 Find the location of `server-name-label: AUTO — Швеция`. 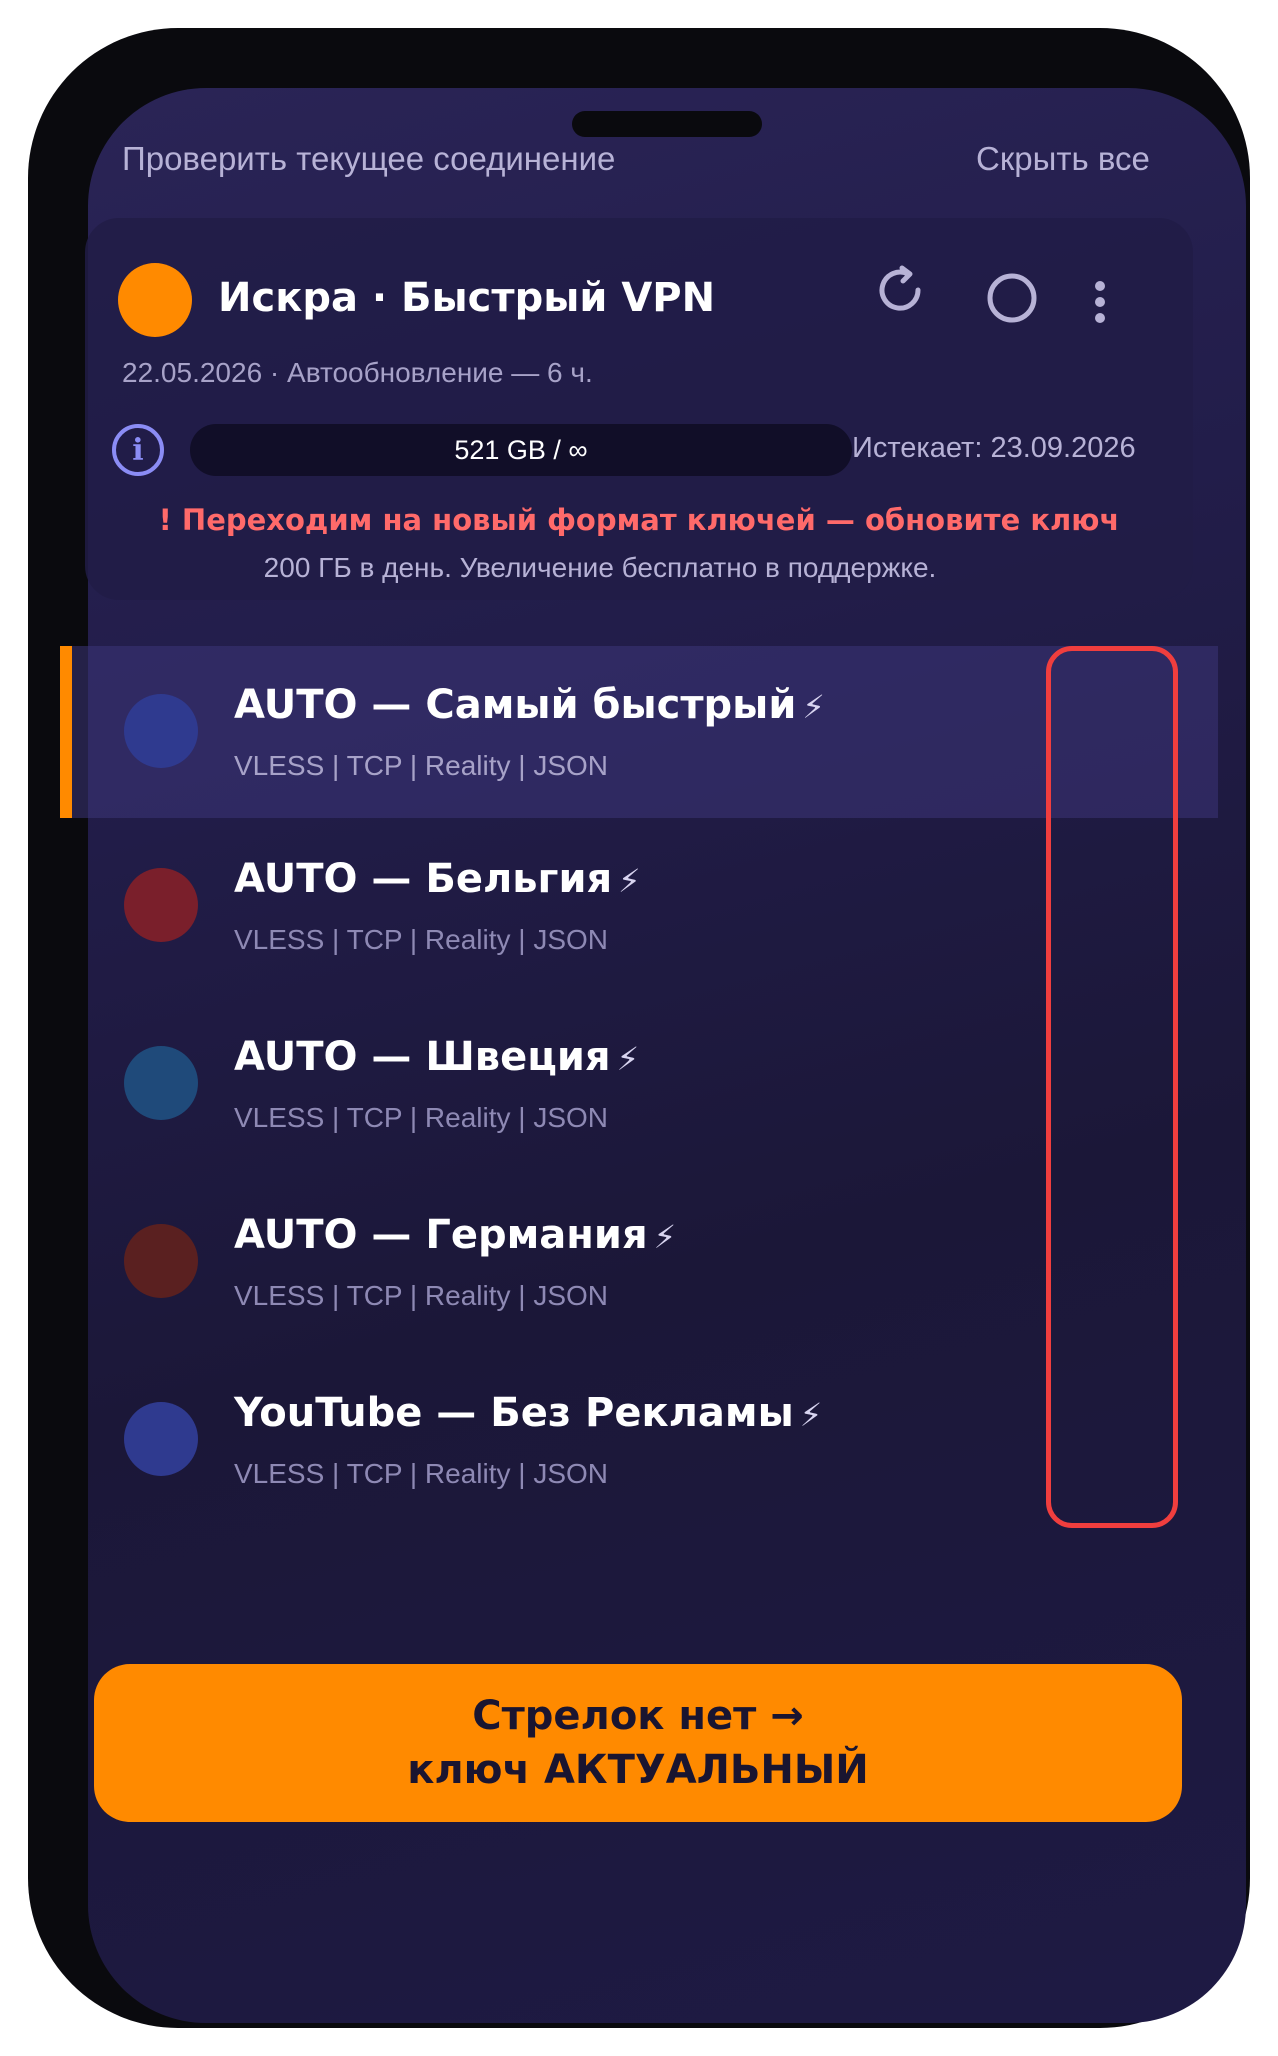

server-name-label: AUTO — Швеция is located at coordinates (422, 1057).